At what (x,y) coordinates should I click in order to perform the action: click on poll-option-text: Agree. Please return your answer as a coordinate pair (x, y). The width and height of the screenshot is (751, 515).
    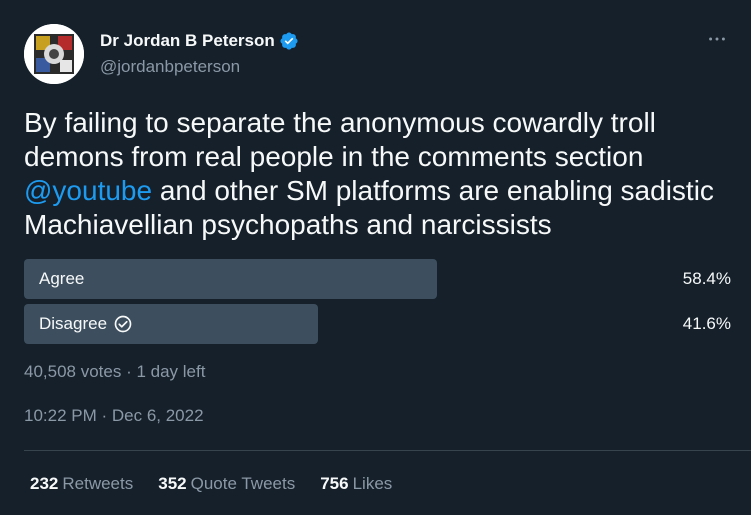
    Looking at the image, I should click on (62, 278).